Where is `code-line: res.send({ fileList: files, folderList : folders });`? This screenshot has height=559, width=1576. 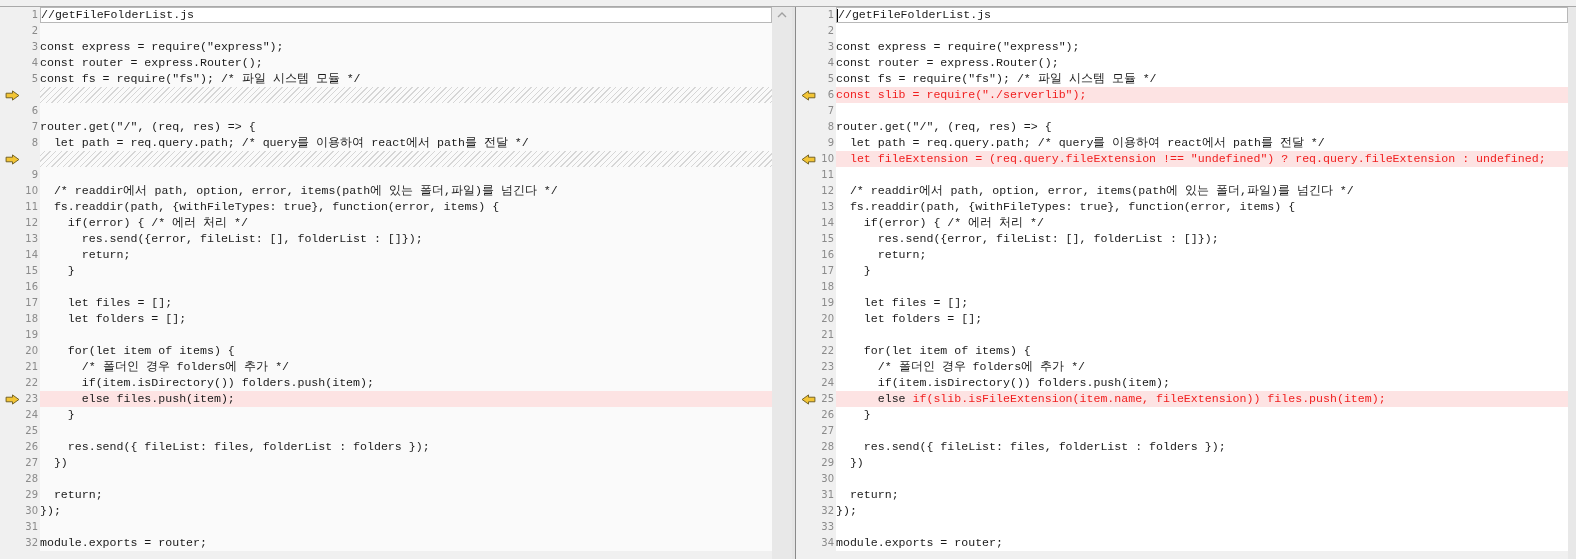 code-line: res.send({ fileList: files, folderList : folders }); is located at coordinates (1044, 447).